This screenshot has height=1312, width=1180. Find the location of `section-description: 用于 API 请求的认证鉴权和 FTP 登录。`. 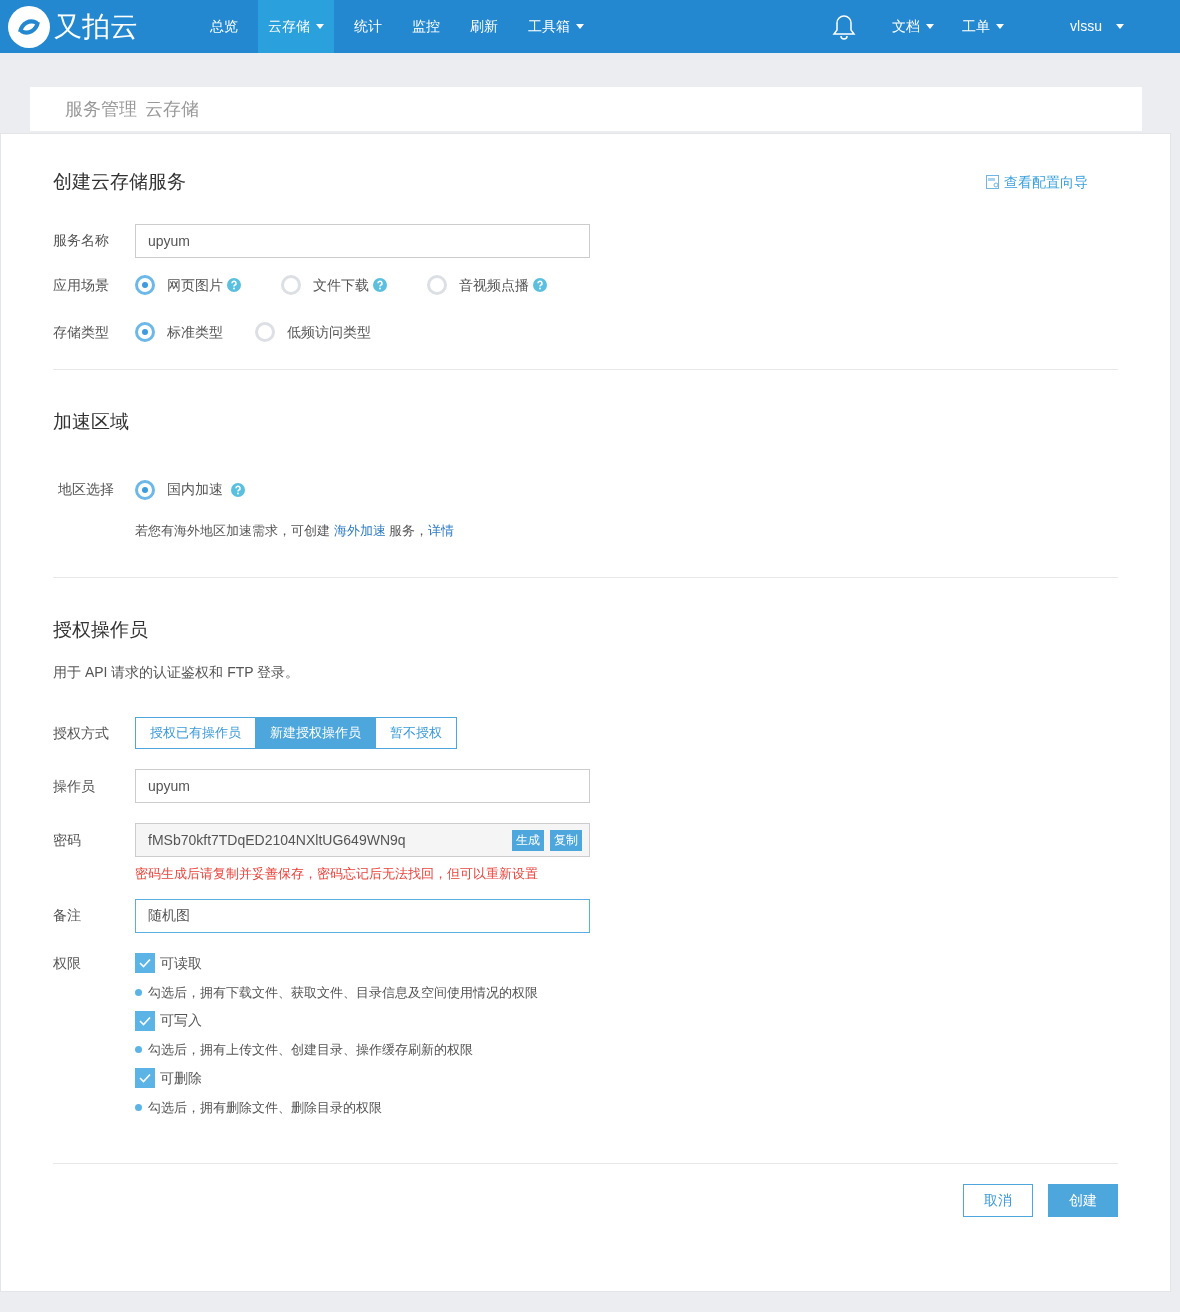

section-description: 用于 API 请求的认证鉴权和 FTP 登录。 is located at coordinates (177, 672).